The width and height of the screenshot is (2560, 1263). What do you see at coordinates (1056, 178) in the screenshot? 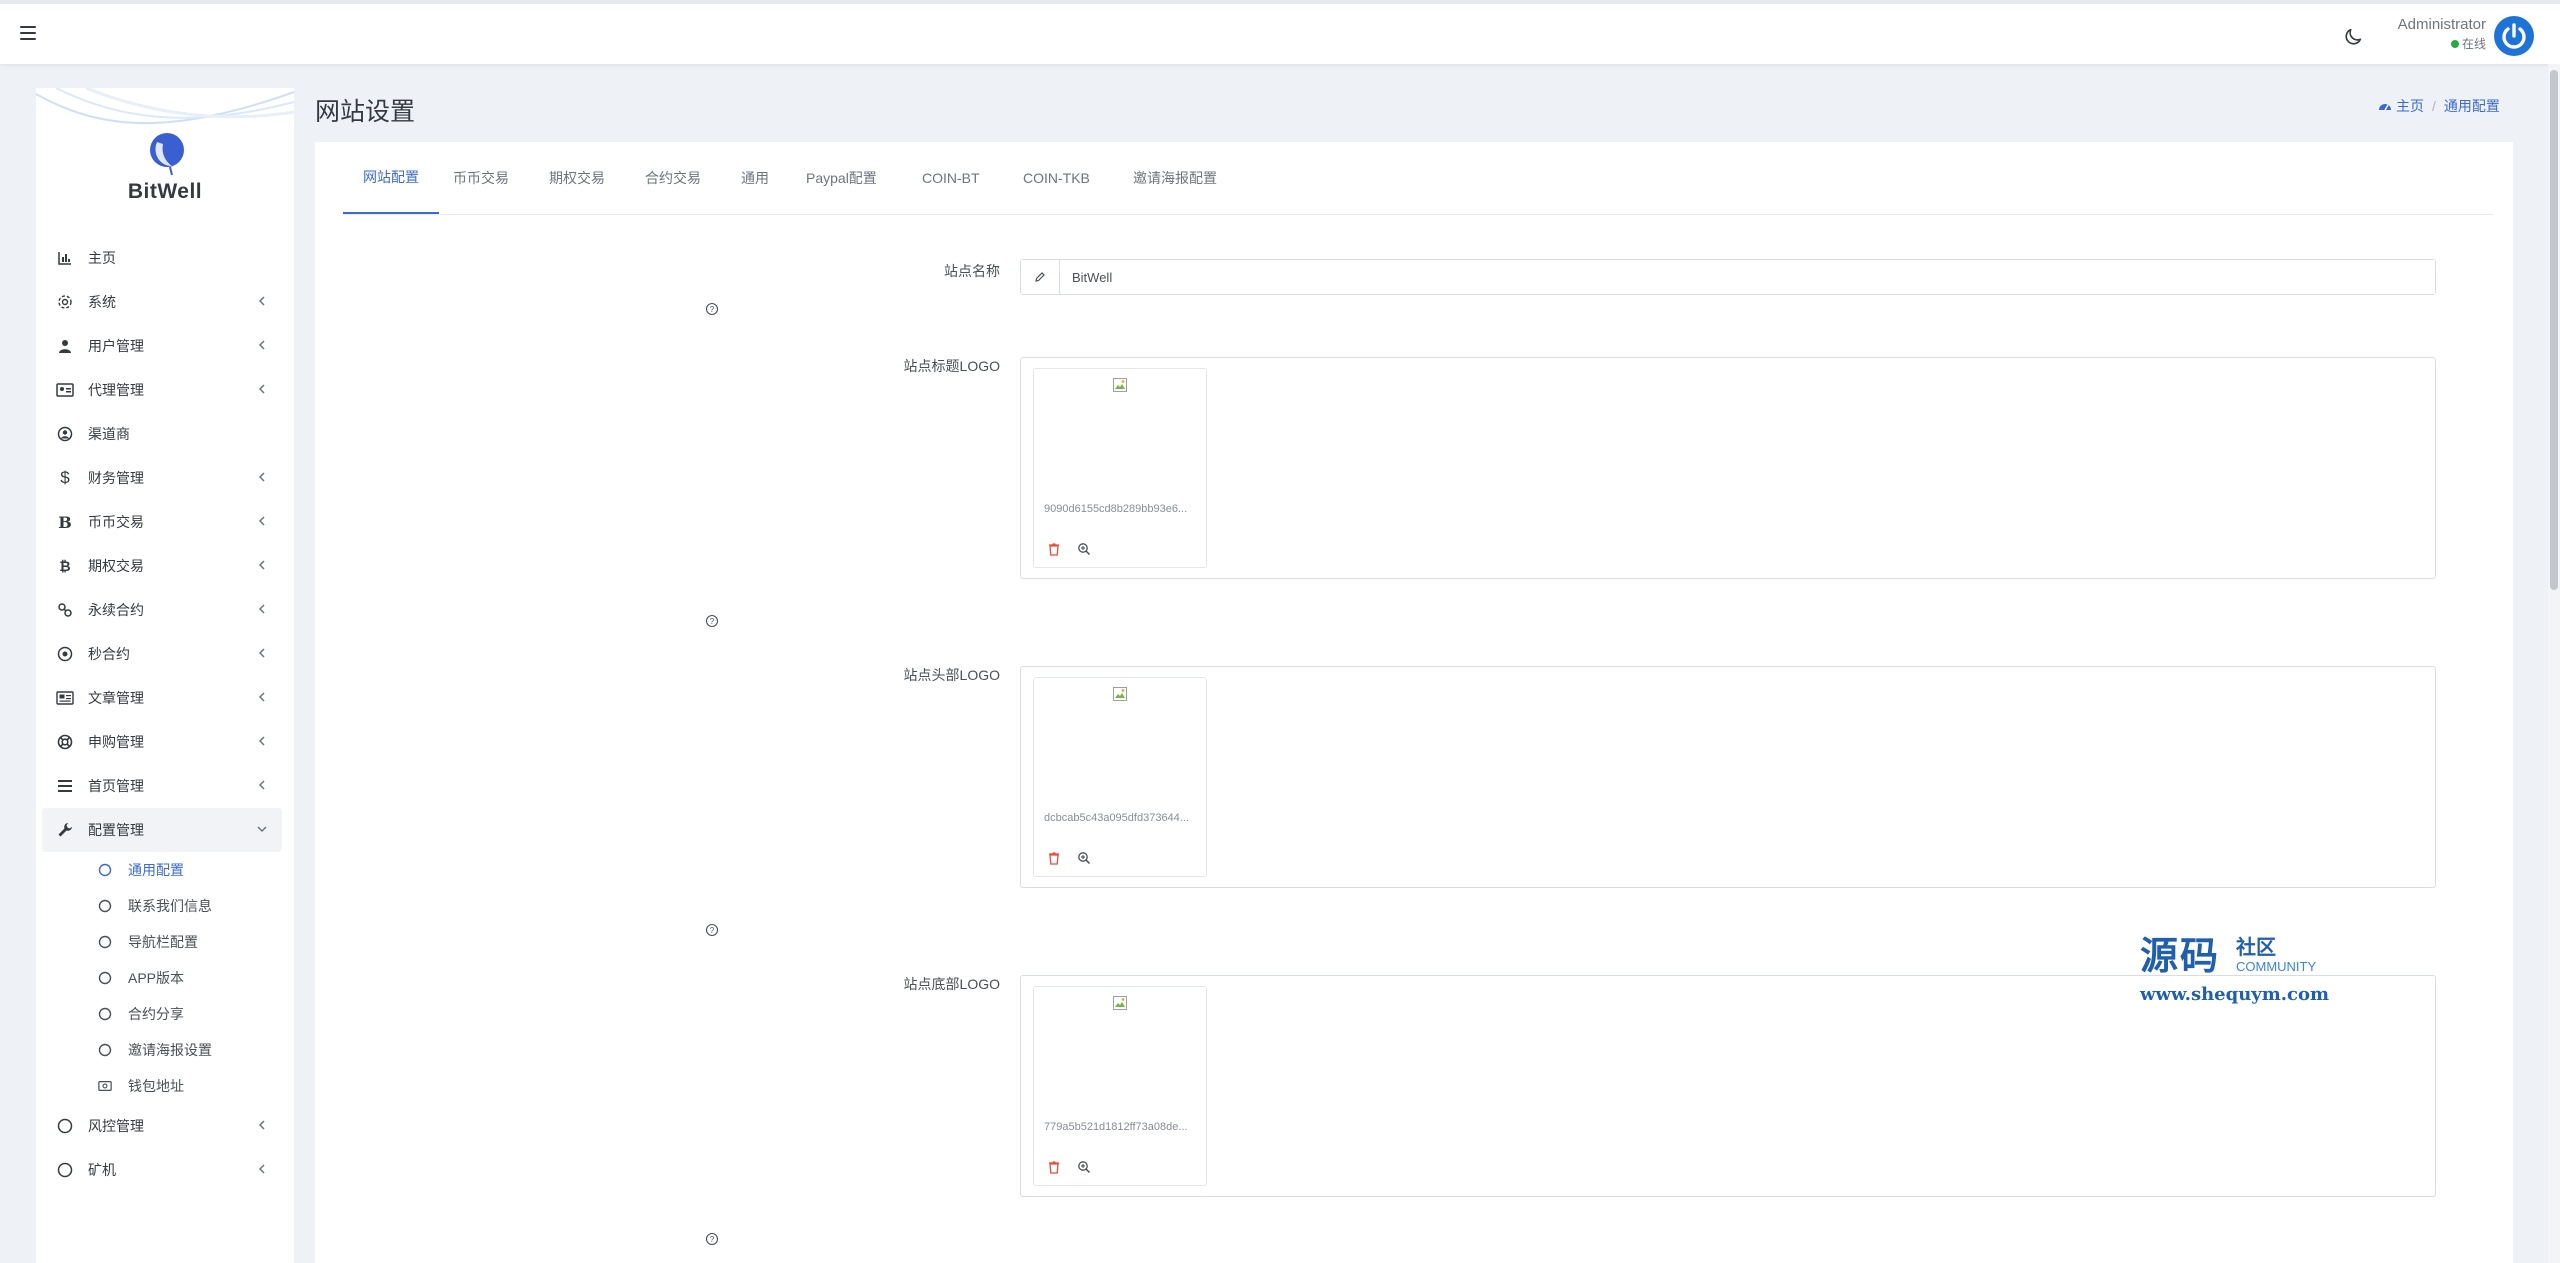
I see `tab-coin-tkb: COIN-TKB` at bounding box center [1056, 178].